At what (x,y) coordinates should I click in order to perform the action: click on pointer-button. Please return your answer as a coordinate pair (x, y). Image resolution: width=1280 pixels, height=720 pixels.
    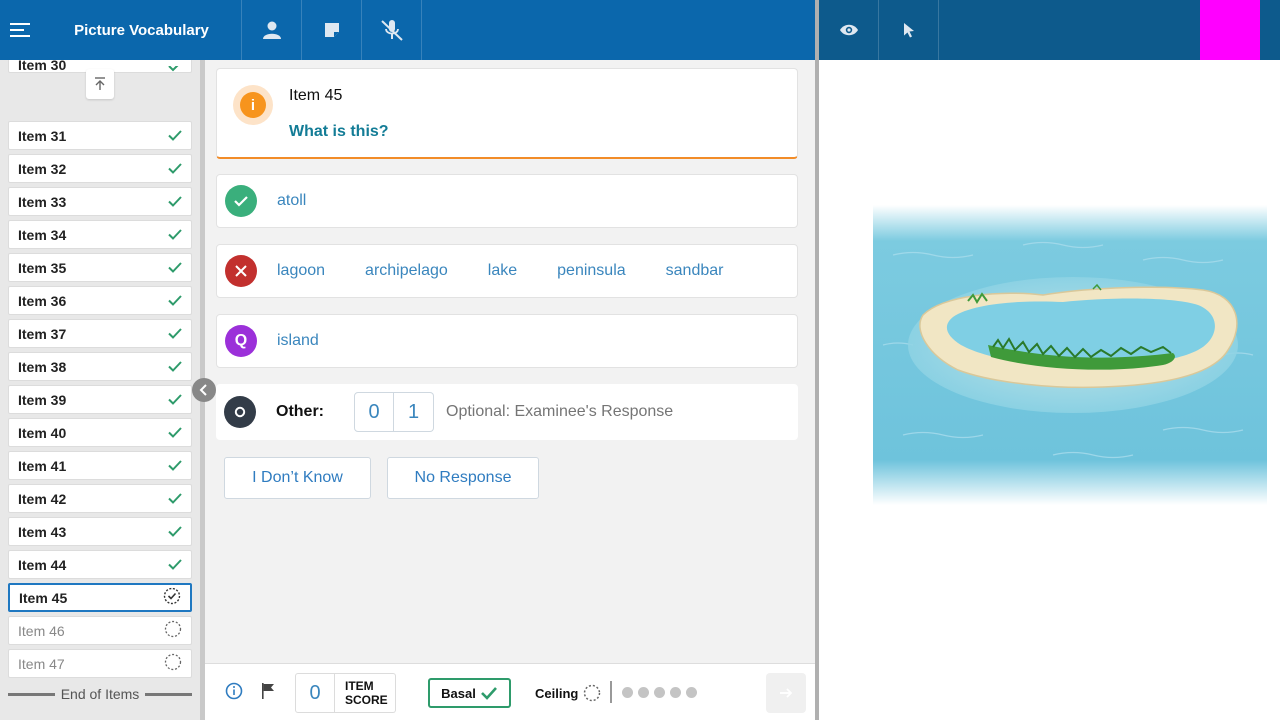
    Looking at the image, I should click on (909, 30).